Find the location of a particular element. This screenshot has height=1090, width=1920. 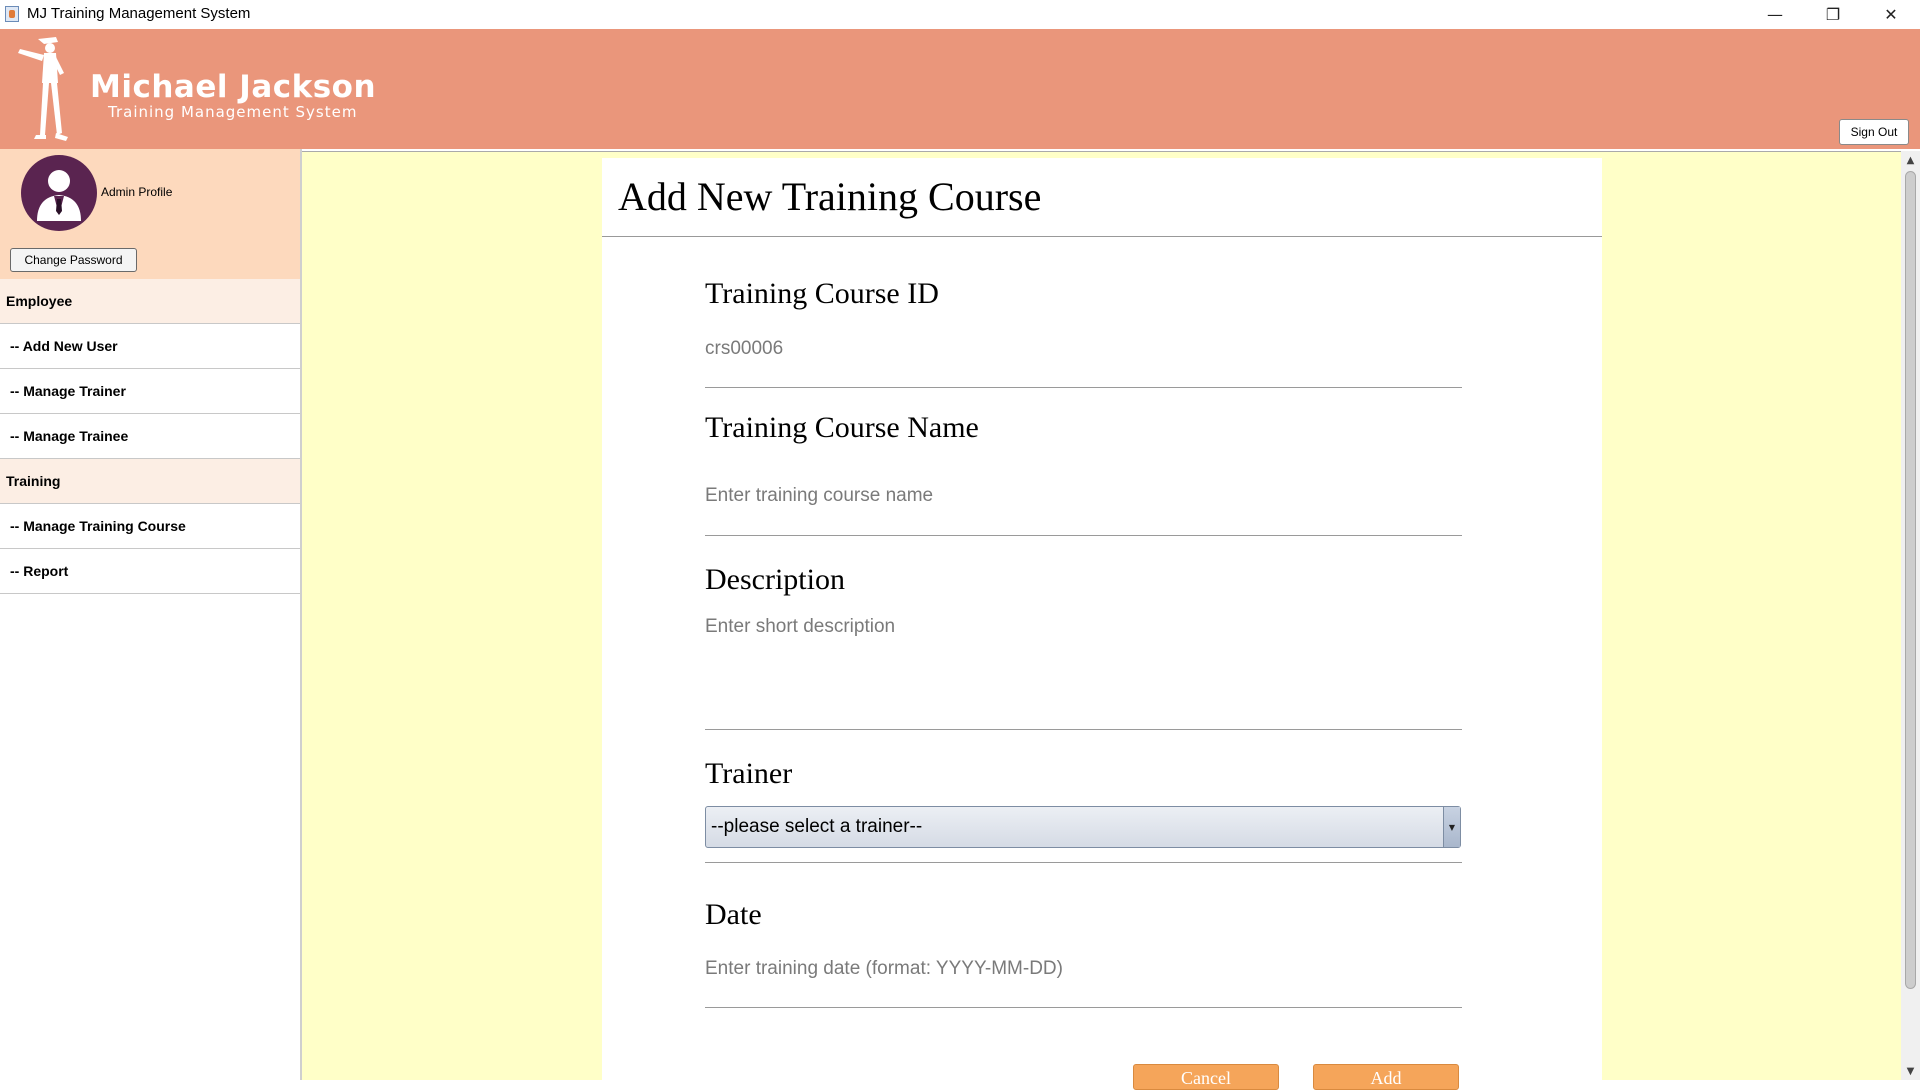

page-title: Add New Training Course is located at coordinates (830, 196).